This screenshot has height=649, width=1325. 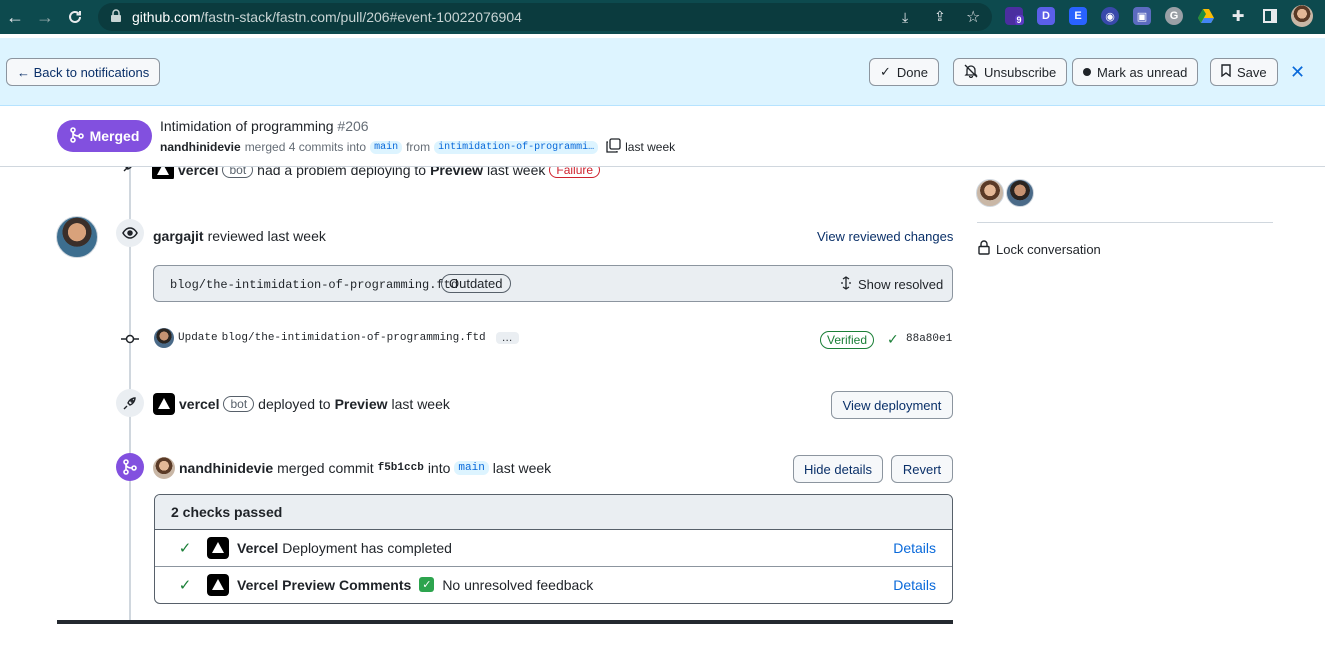 I want to click on forward-arrow-icon: →, so click(x=45, y=17).